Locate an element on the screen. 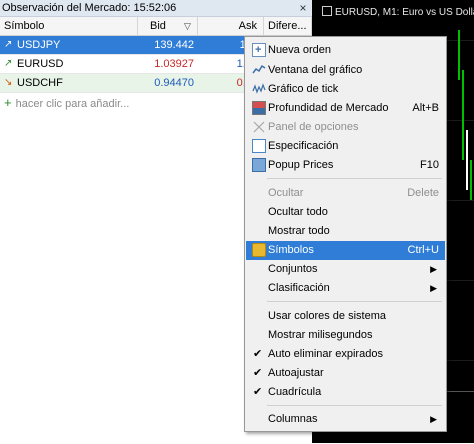 This screenshot has width=474, height=444. column-header-ask: Ask is located at coordinates (231, 26).